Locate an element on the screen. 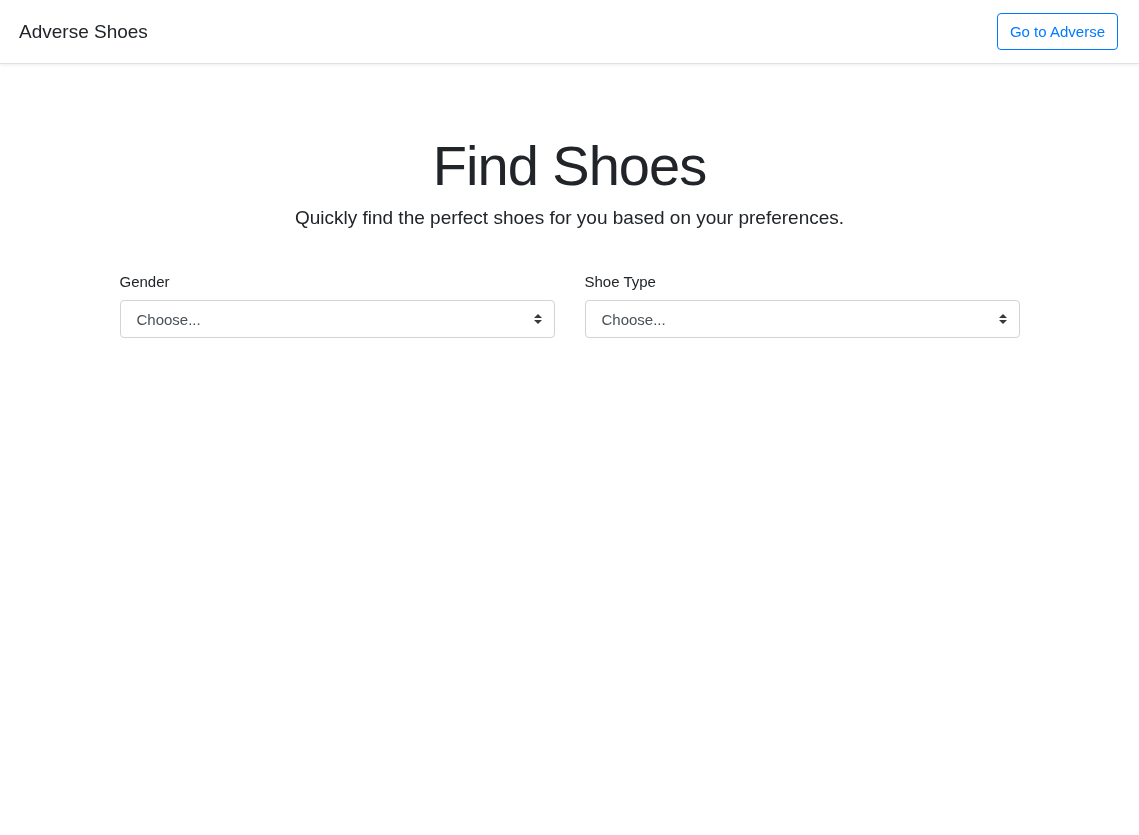  page-subtitle: Quickly find the perfect shoes for you based on your preferences. is located at coordinates (569, 218).